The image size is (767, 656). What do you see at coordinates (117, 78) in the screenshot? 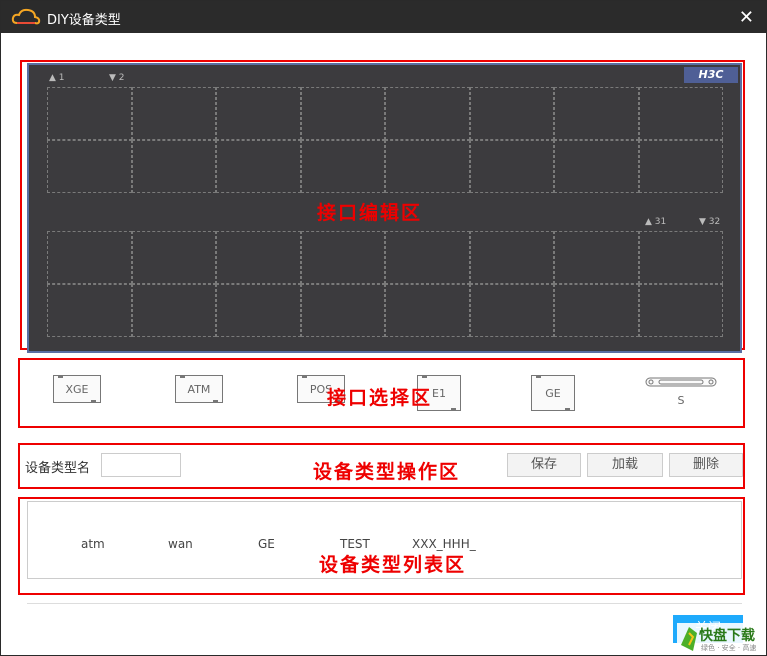
I see `port-label-2: ▼ 2` at bounding box center [117, 78].